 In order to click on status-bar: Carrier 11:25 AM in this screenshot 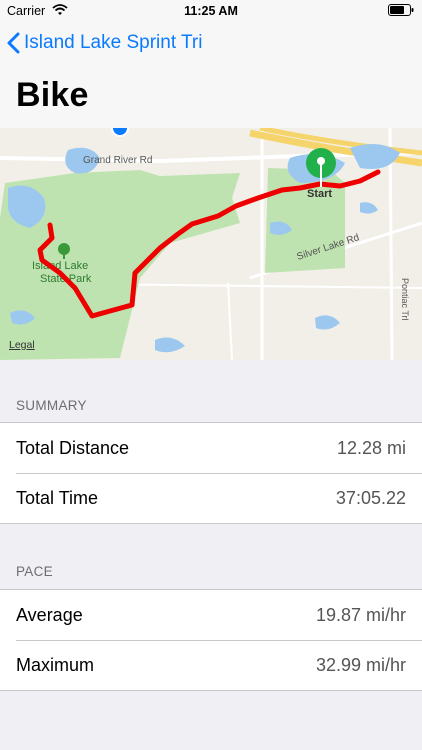, I will do `click(211, 11)`.